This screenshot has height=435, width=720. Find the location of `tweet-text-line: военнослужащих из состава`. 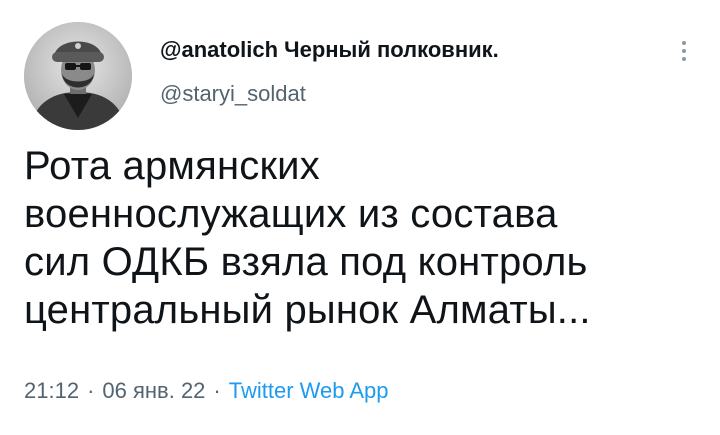

tweet-text-line: военнослужащих из состава is located at coordinates (291, 214).